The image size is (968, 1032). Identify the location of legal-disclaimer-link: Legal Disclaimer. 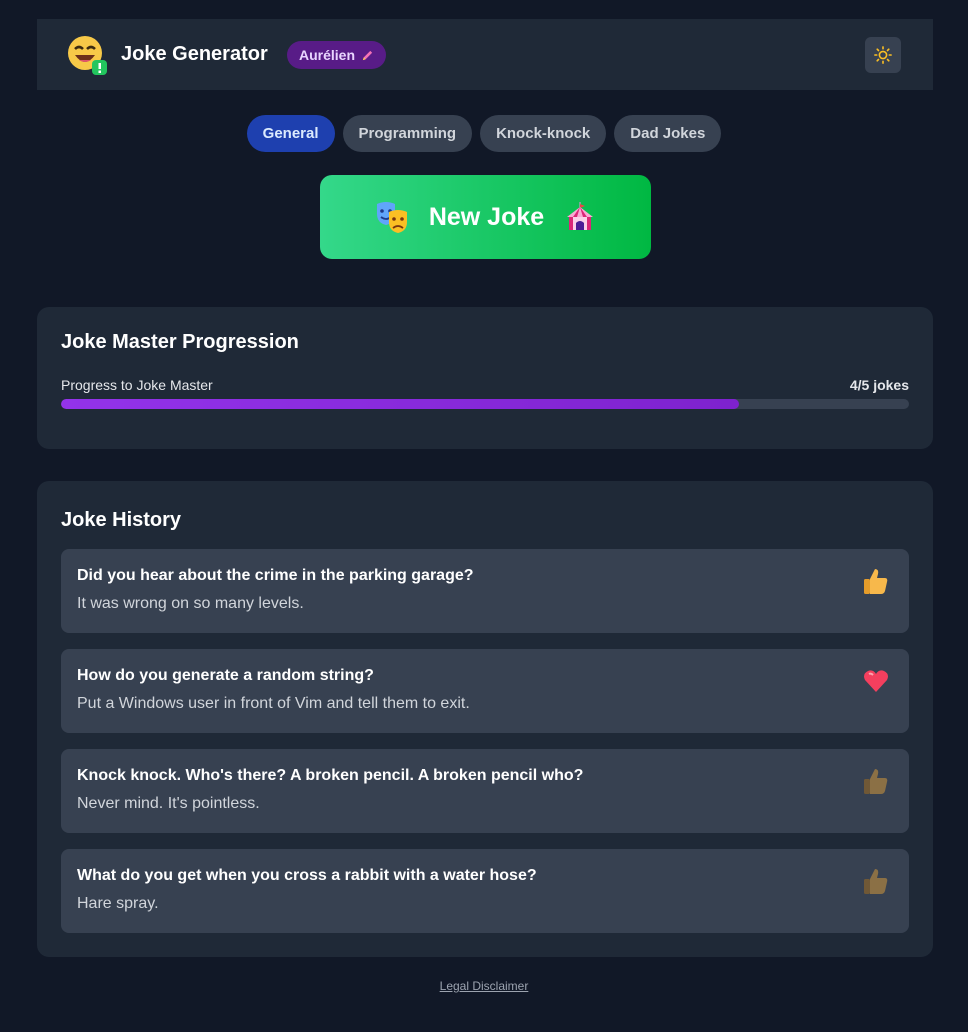
(484, 986).